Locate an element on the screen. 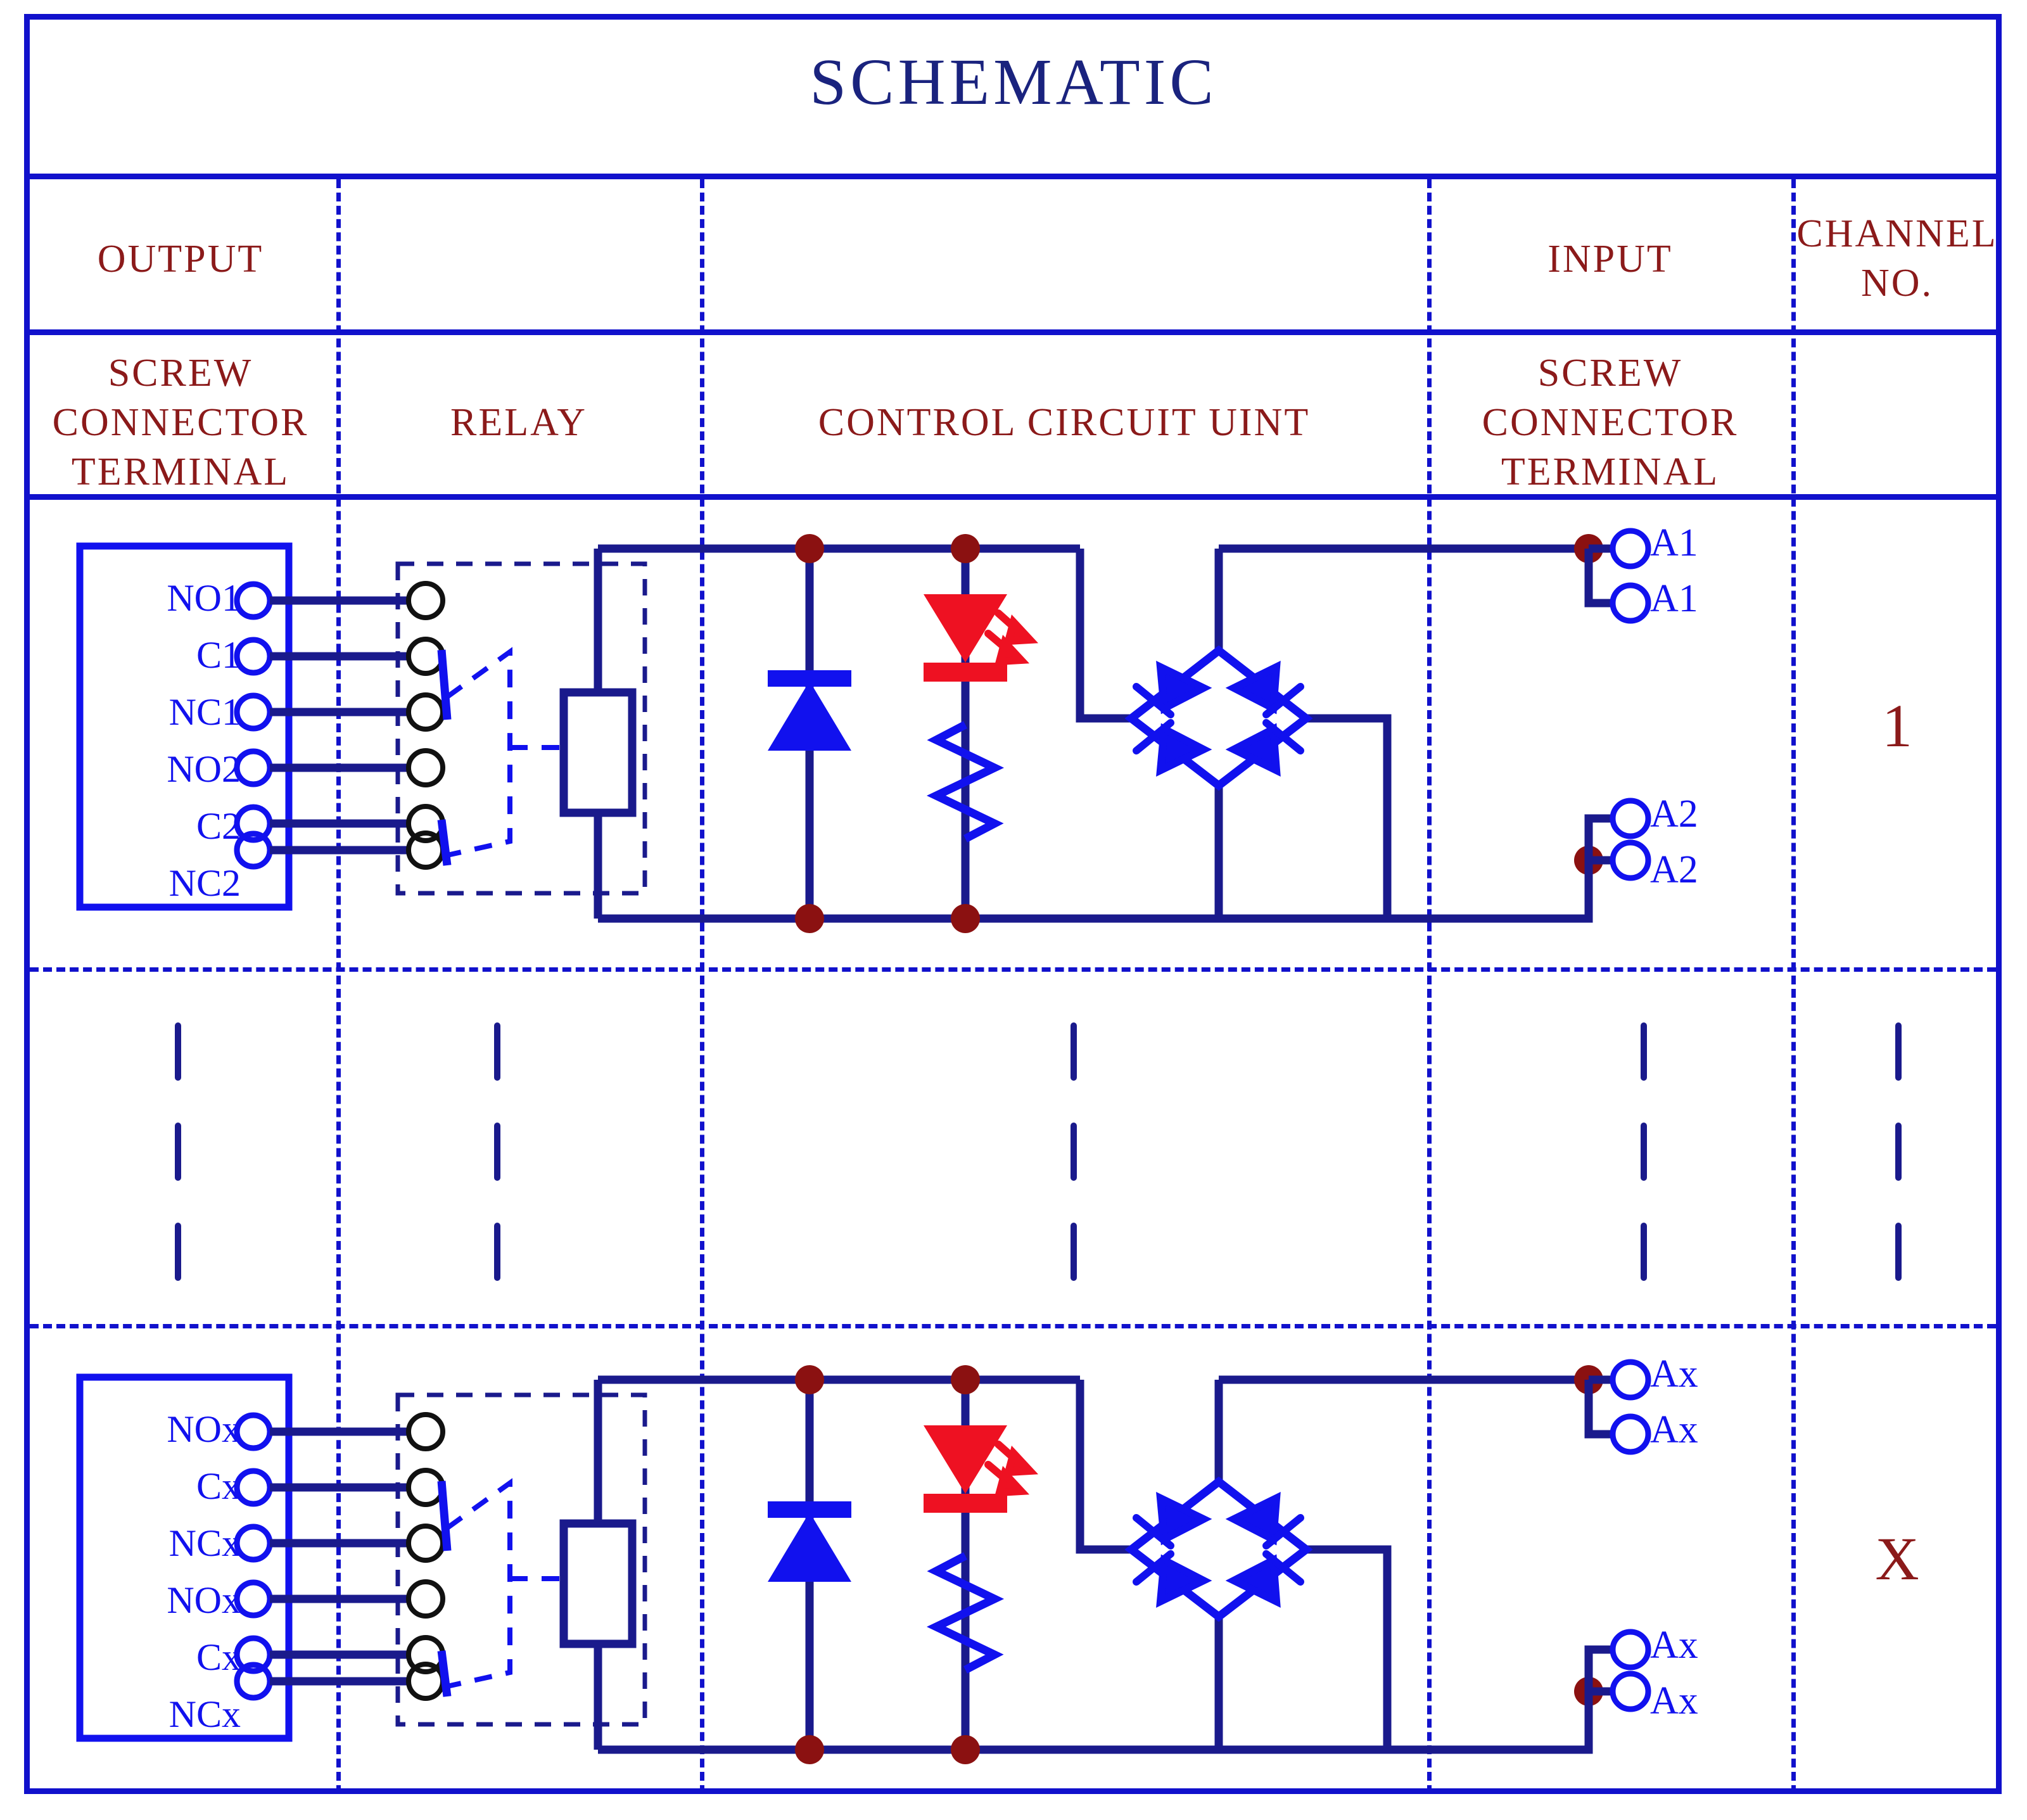 This screenshot has height=1820, width=2027. bridge-rectifier-row2 is located at coordinates (1234, 1565).